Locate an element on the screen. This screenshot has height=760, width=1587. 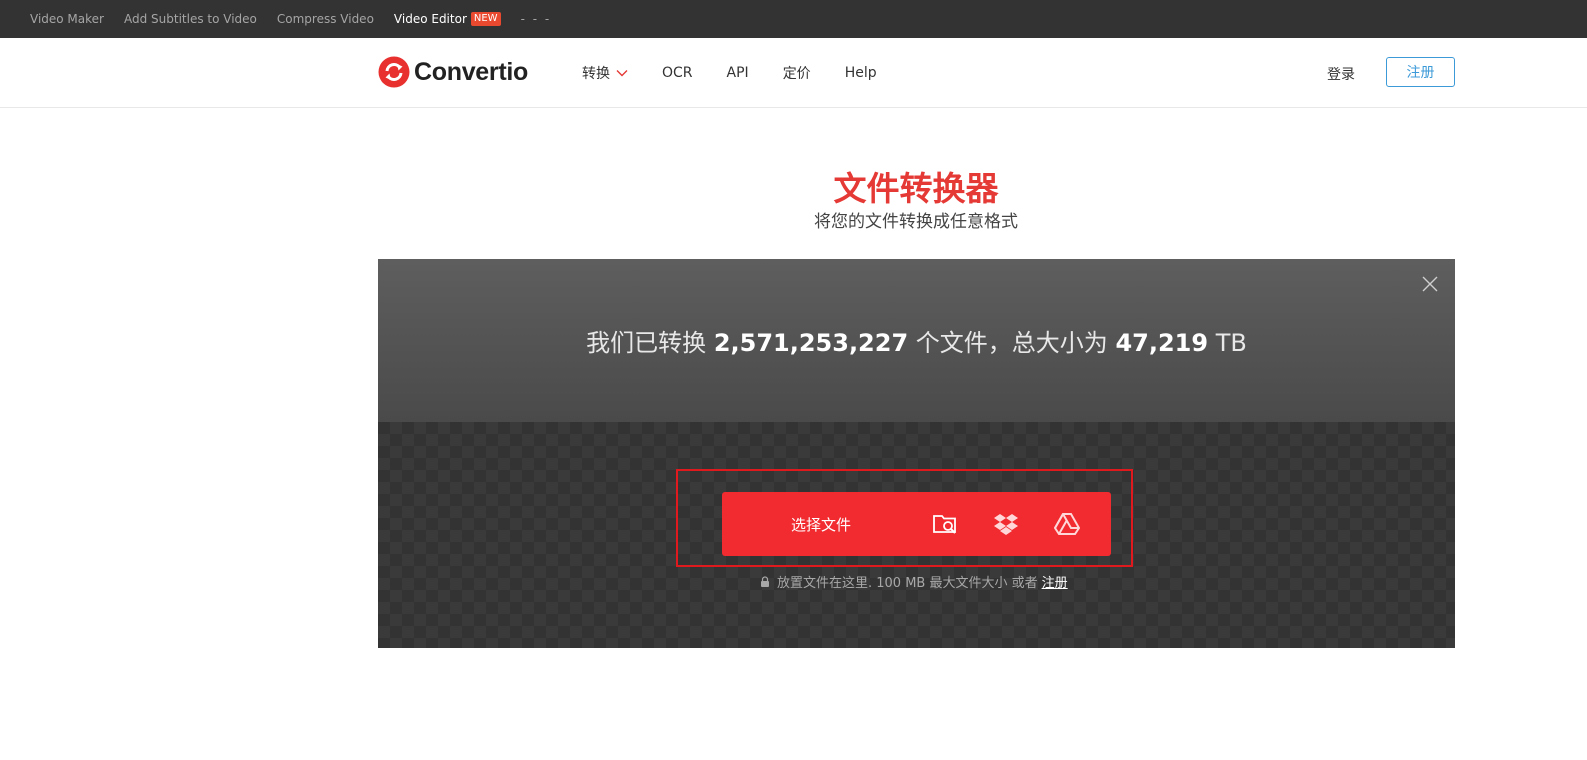
brand-logo: Convertio is located at coordinates (453, 72).